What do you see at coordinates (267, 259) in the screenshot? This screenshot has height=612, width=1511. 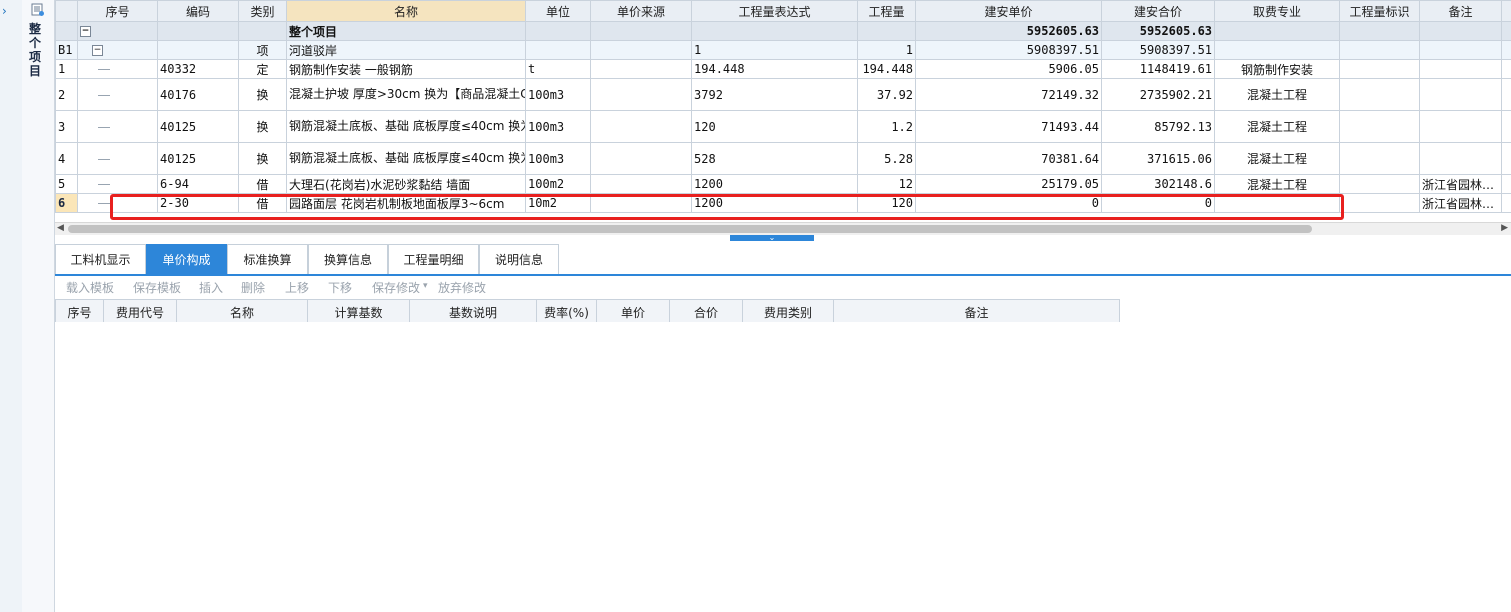 I see `tab-standard-conversion: 标准换算` at bounding box center [267, 259].